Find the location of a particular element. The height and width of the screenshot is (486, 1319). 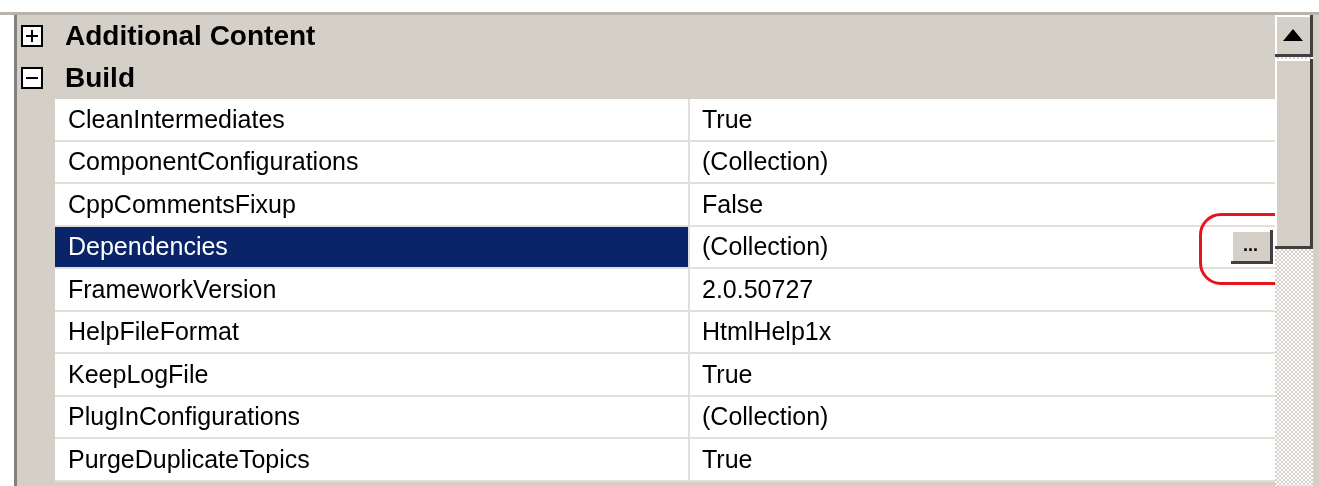

property-name: PurgeDuplicateTopics is located at coordinates (372, 460).